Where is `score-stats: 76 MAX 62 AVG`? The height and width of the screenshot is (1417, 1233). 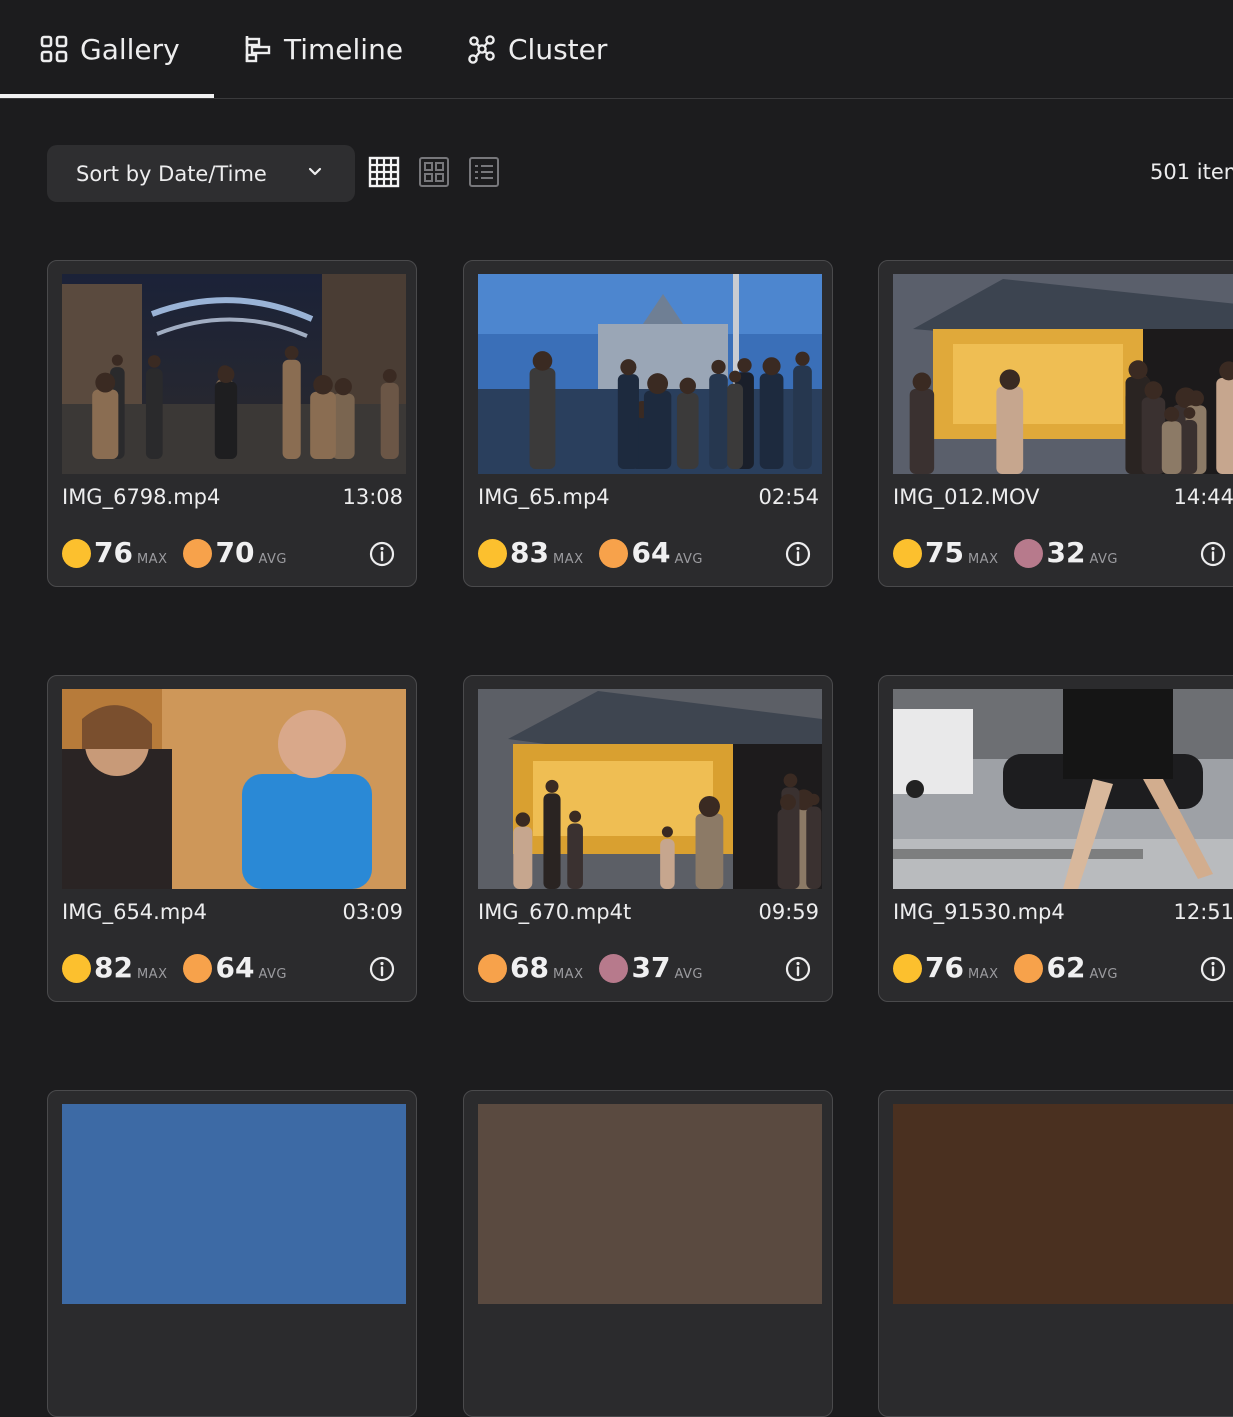
score-stats: 76 MAX 62 AVG is located at coordinates (1005, 968).